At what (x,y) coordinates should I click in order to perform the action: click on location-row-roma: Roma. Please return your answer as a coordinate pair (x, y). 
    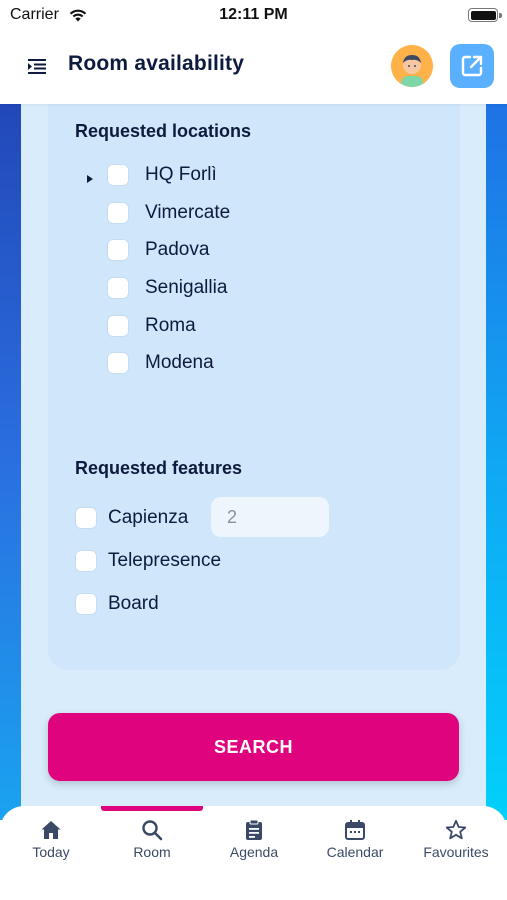
    Looking at the image, I should click on (152, 326).